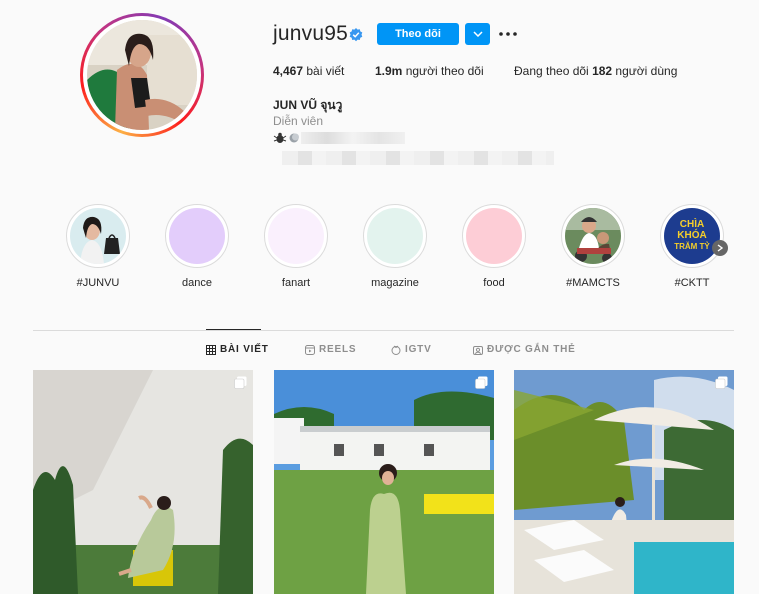  What do you see at coordinates (310, 349) in the screenshot?
I see `reels-icon` at bounding box center [310, 349].